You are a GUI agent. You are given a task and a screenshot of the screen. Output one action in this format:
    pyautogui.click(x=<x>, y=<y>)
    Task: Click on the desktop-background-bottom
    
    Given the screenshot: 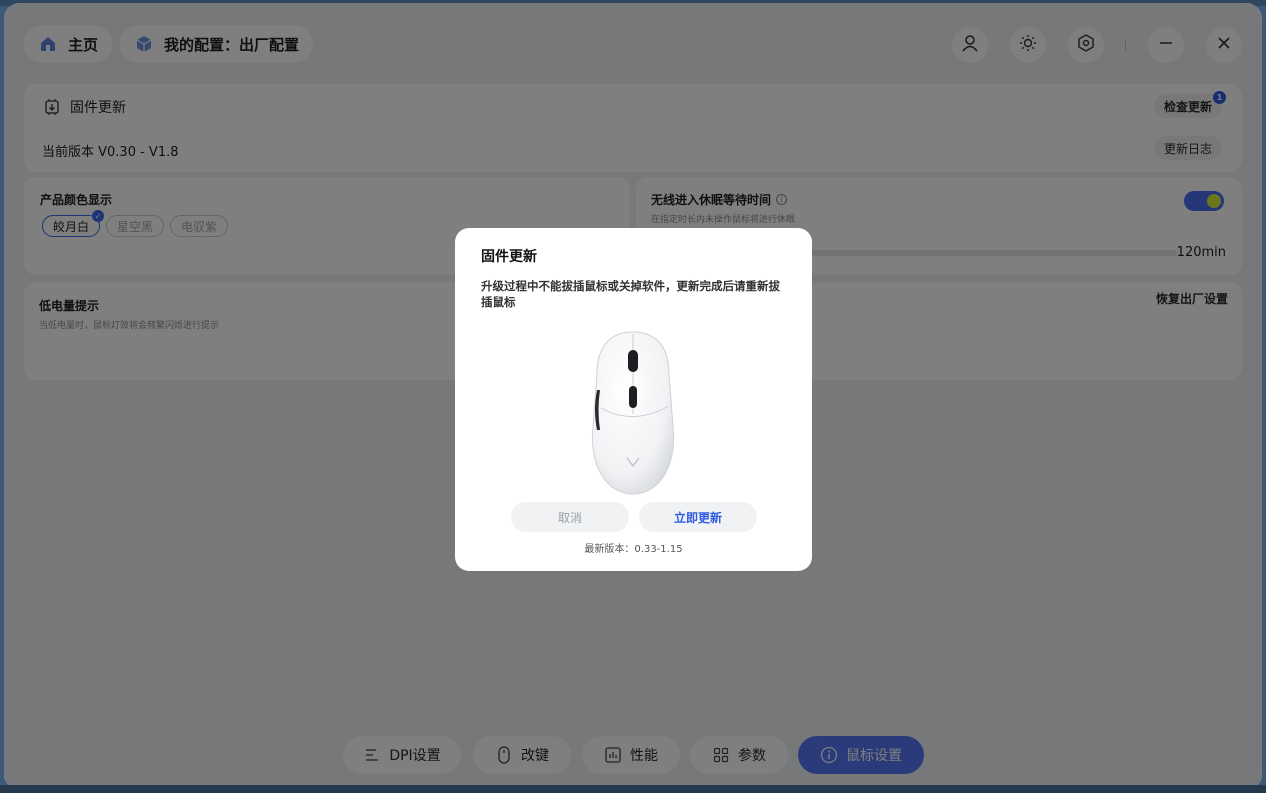 What is the action you would take?
    pyautogui.click(x=633, y=789)
    